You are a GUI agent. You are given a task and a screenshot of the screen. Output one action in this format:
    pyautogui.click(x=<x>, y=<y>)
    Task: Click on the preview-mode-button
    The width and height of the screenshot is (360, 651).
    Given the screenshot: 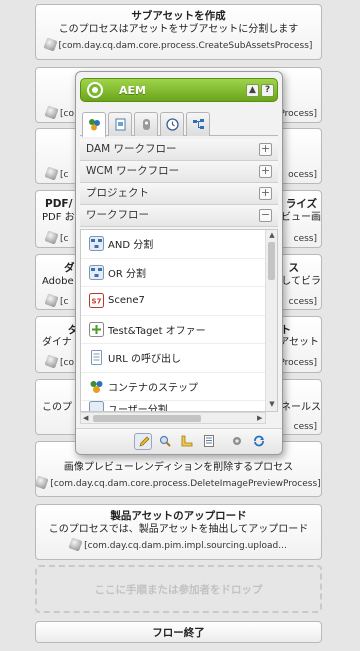 What is the action you would take?
    pyautogui.click(x=165, y=441)
    